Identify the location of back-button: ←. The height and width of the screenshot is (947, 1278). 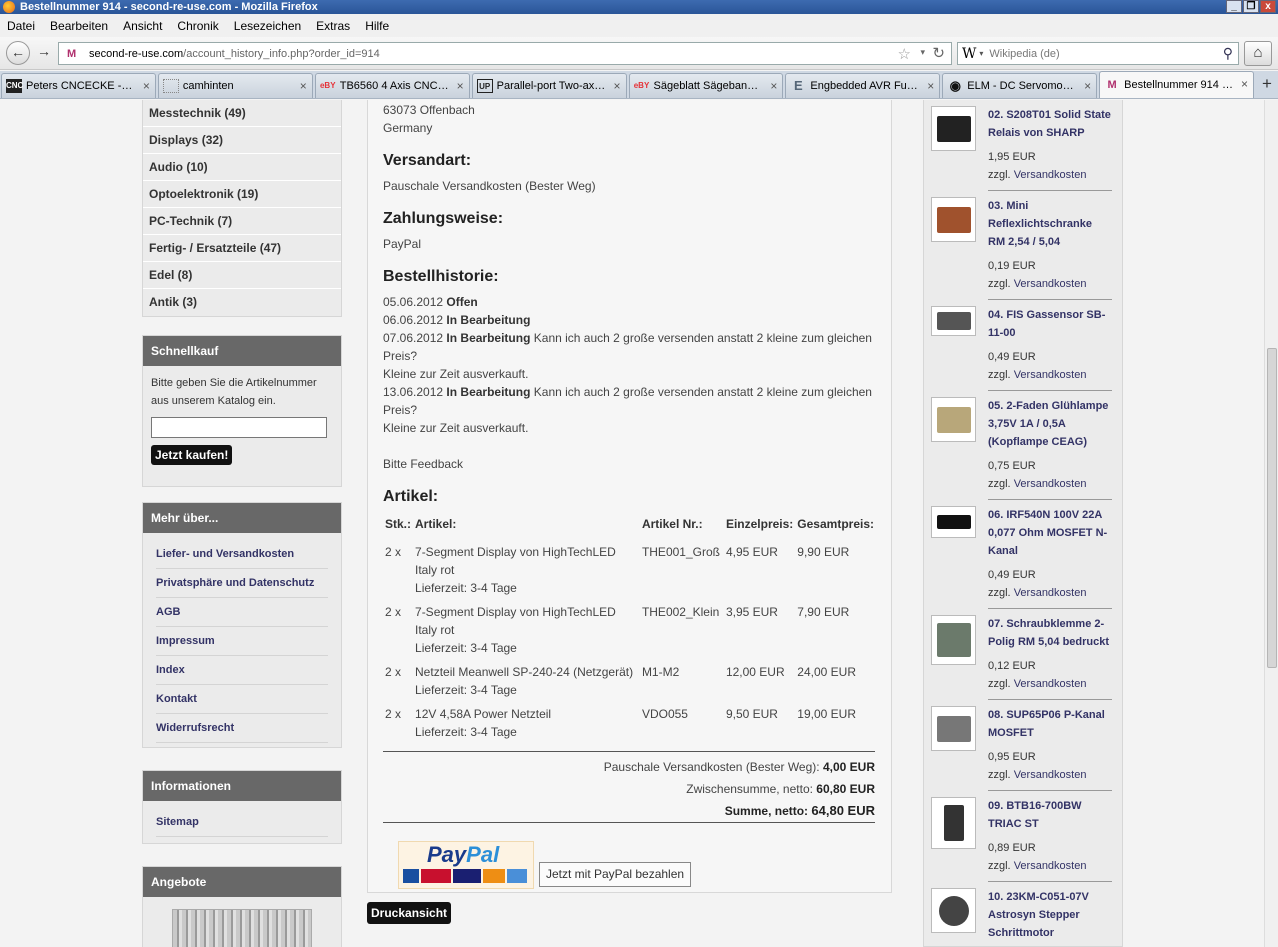
(18, 53).